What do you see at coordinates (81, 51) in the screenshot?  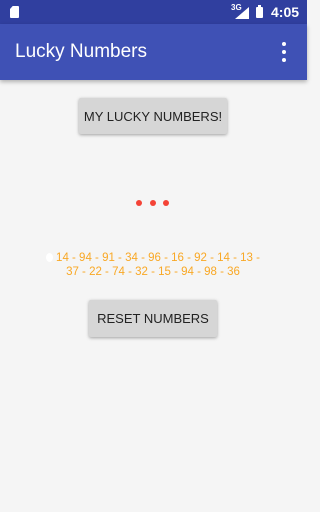 I see `app-title: Lucky Numbers` at bounding box center [81, 51].